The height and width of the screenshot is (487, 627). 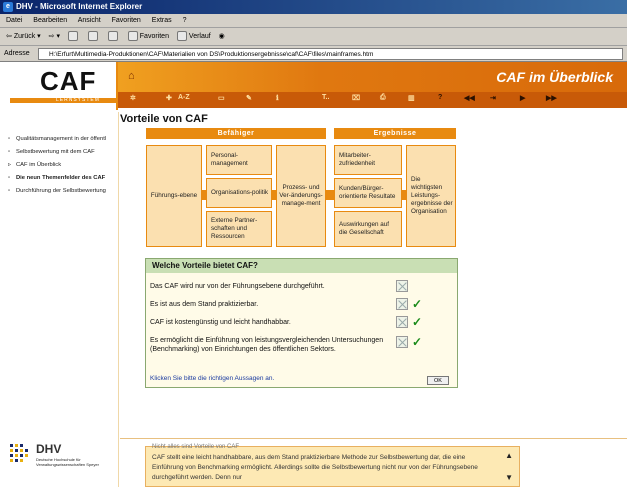 What do you see at coordinates (133, 98) in the screenshot?
I see `search-icon: ✲` at bounding box center [133, 98].